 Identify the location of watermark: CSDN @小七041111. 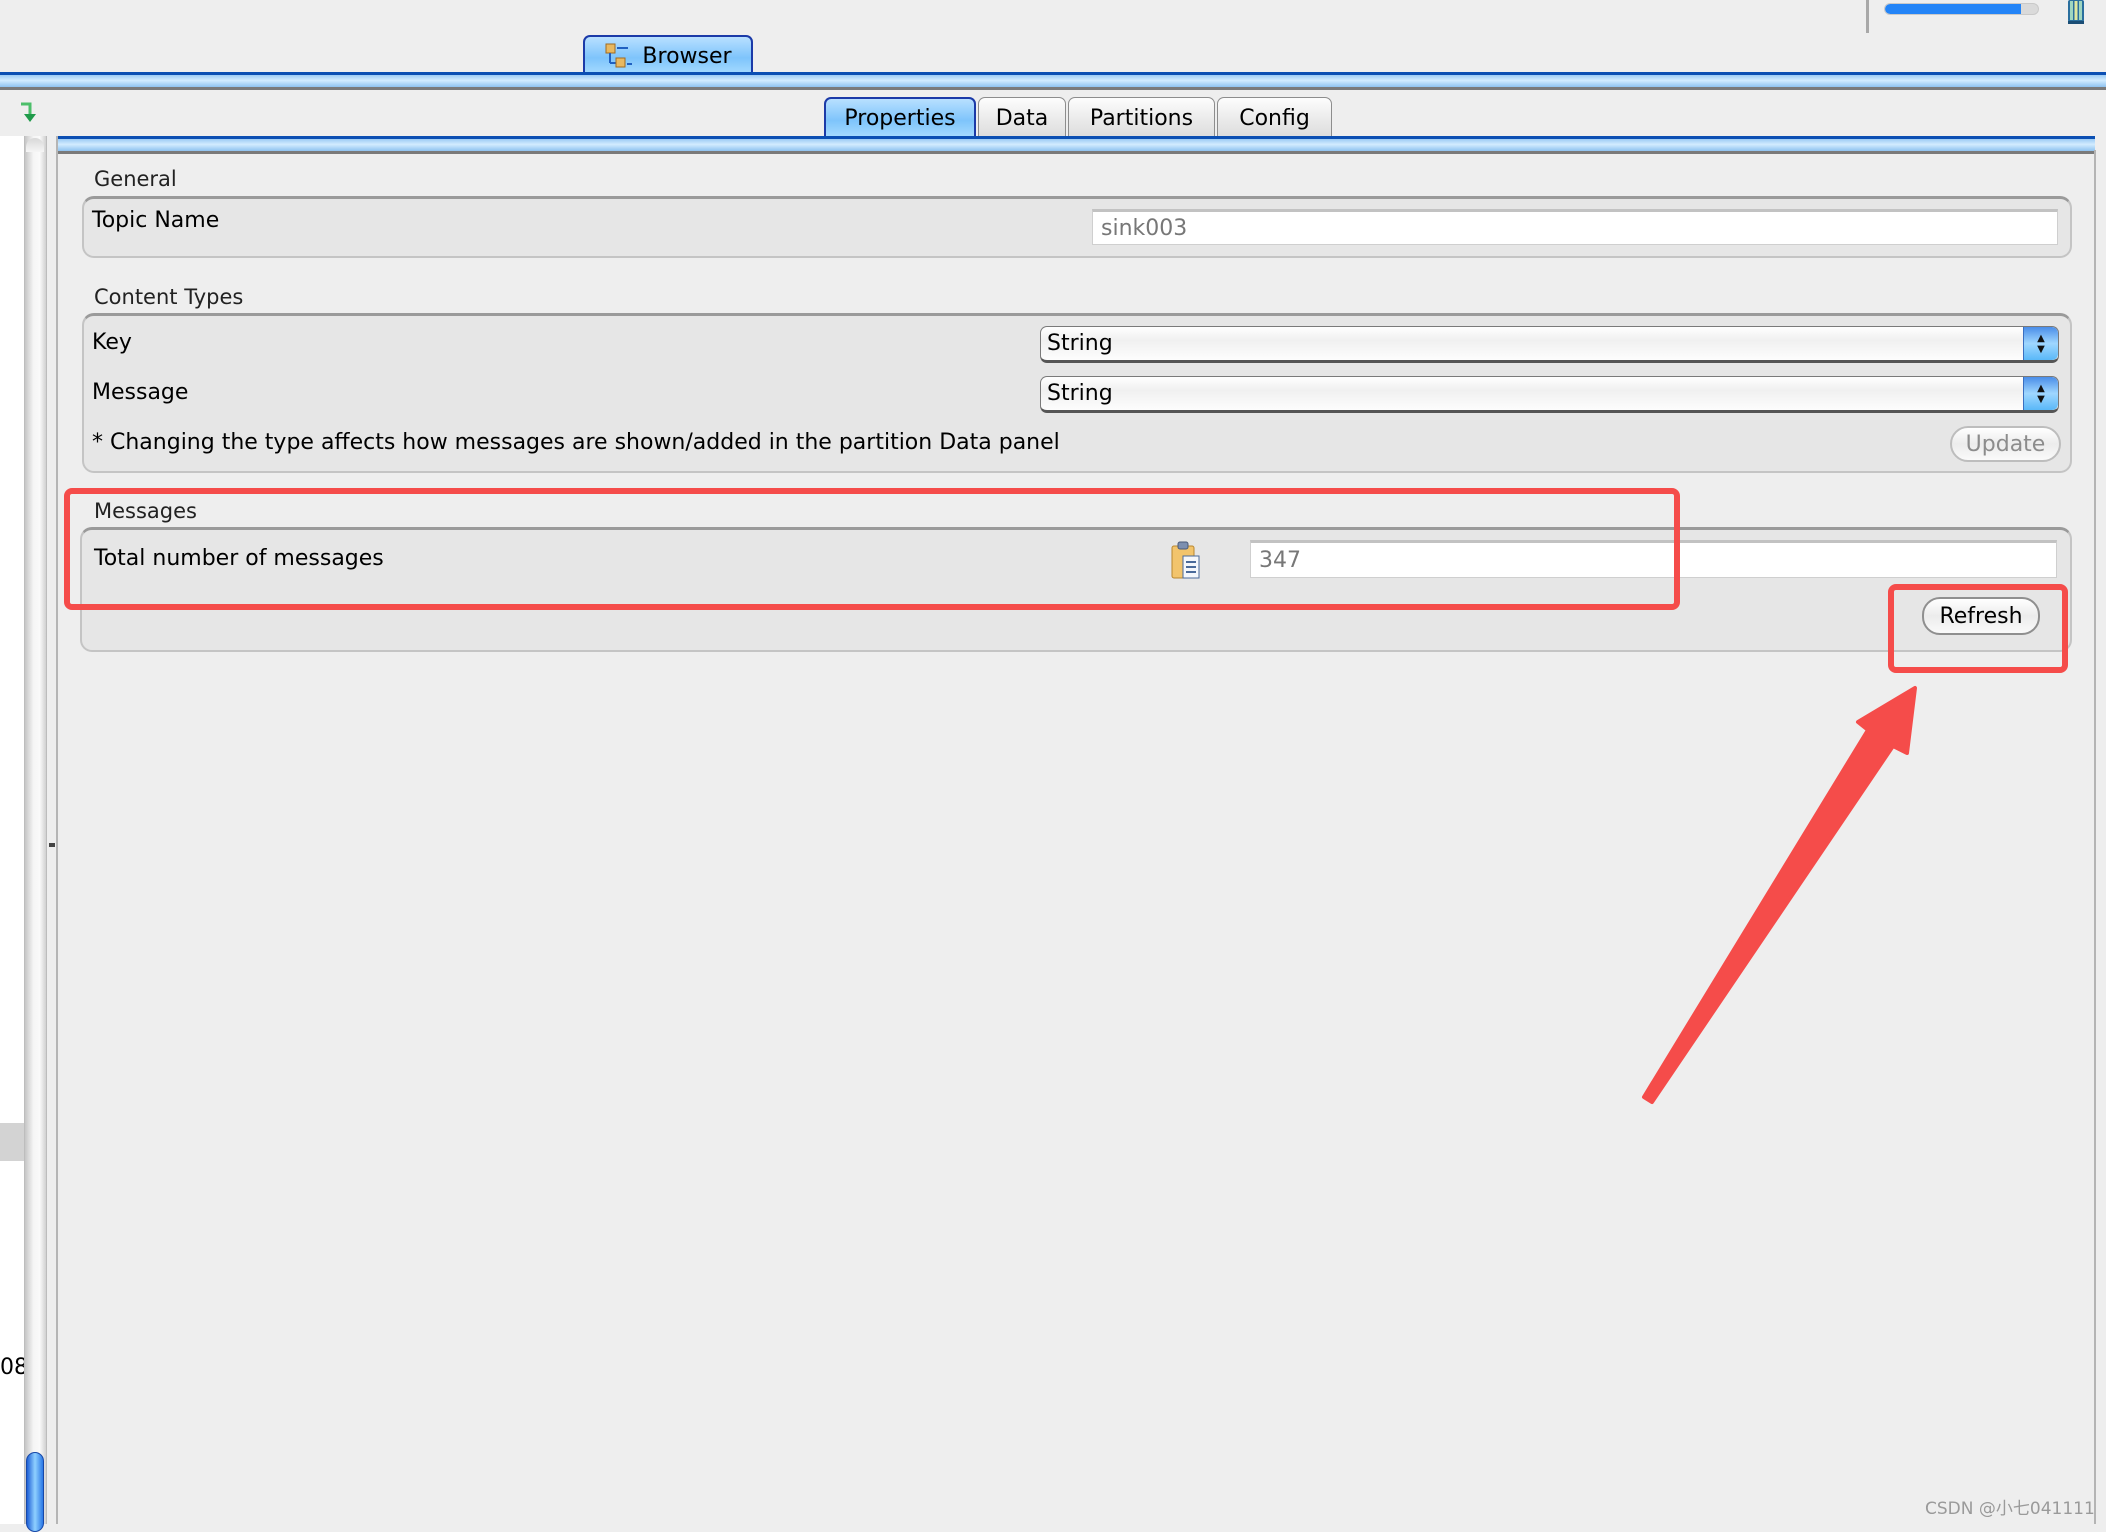
(2010, 1509).